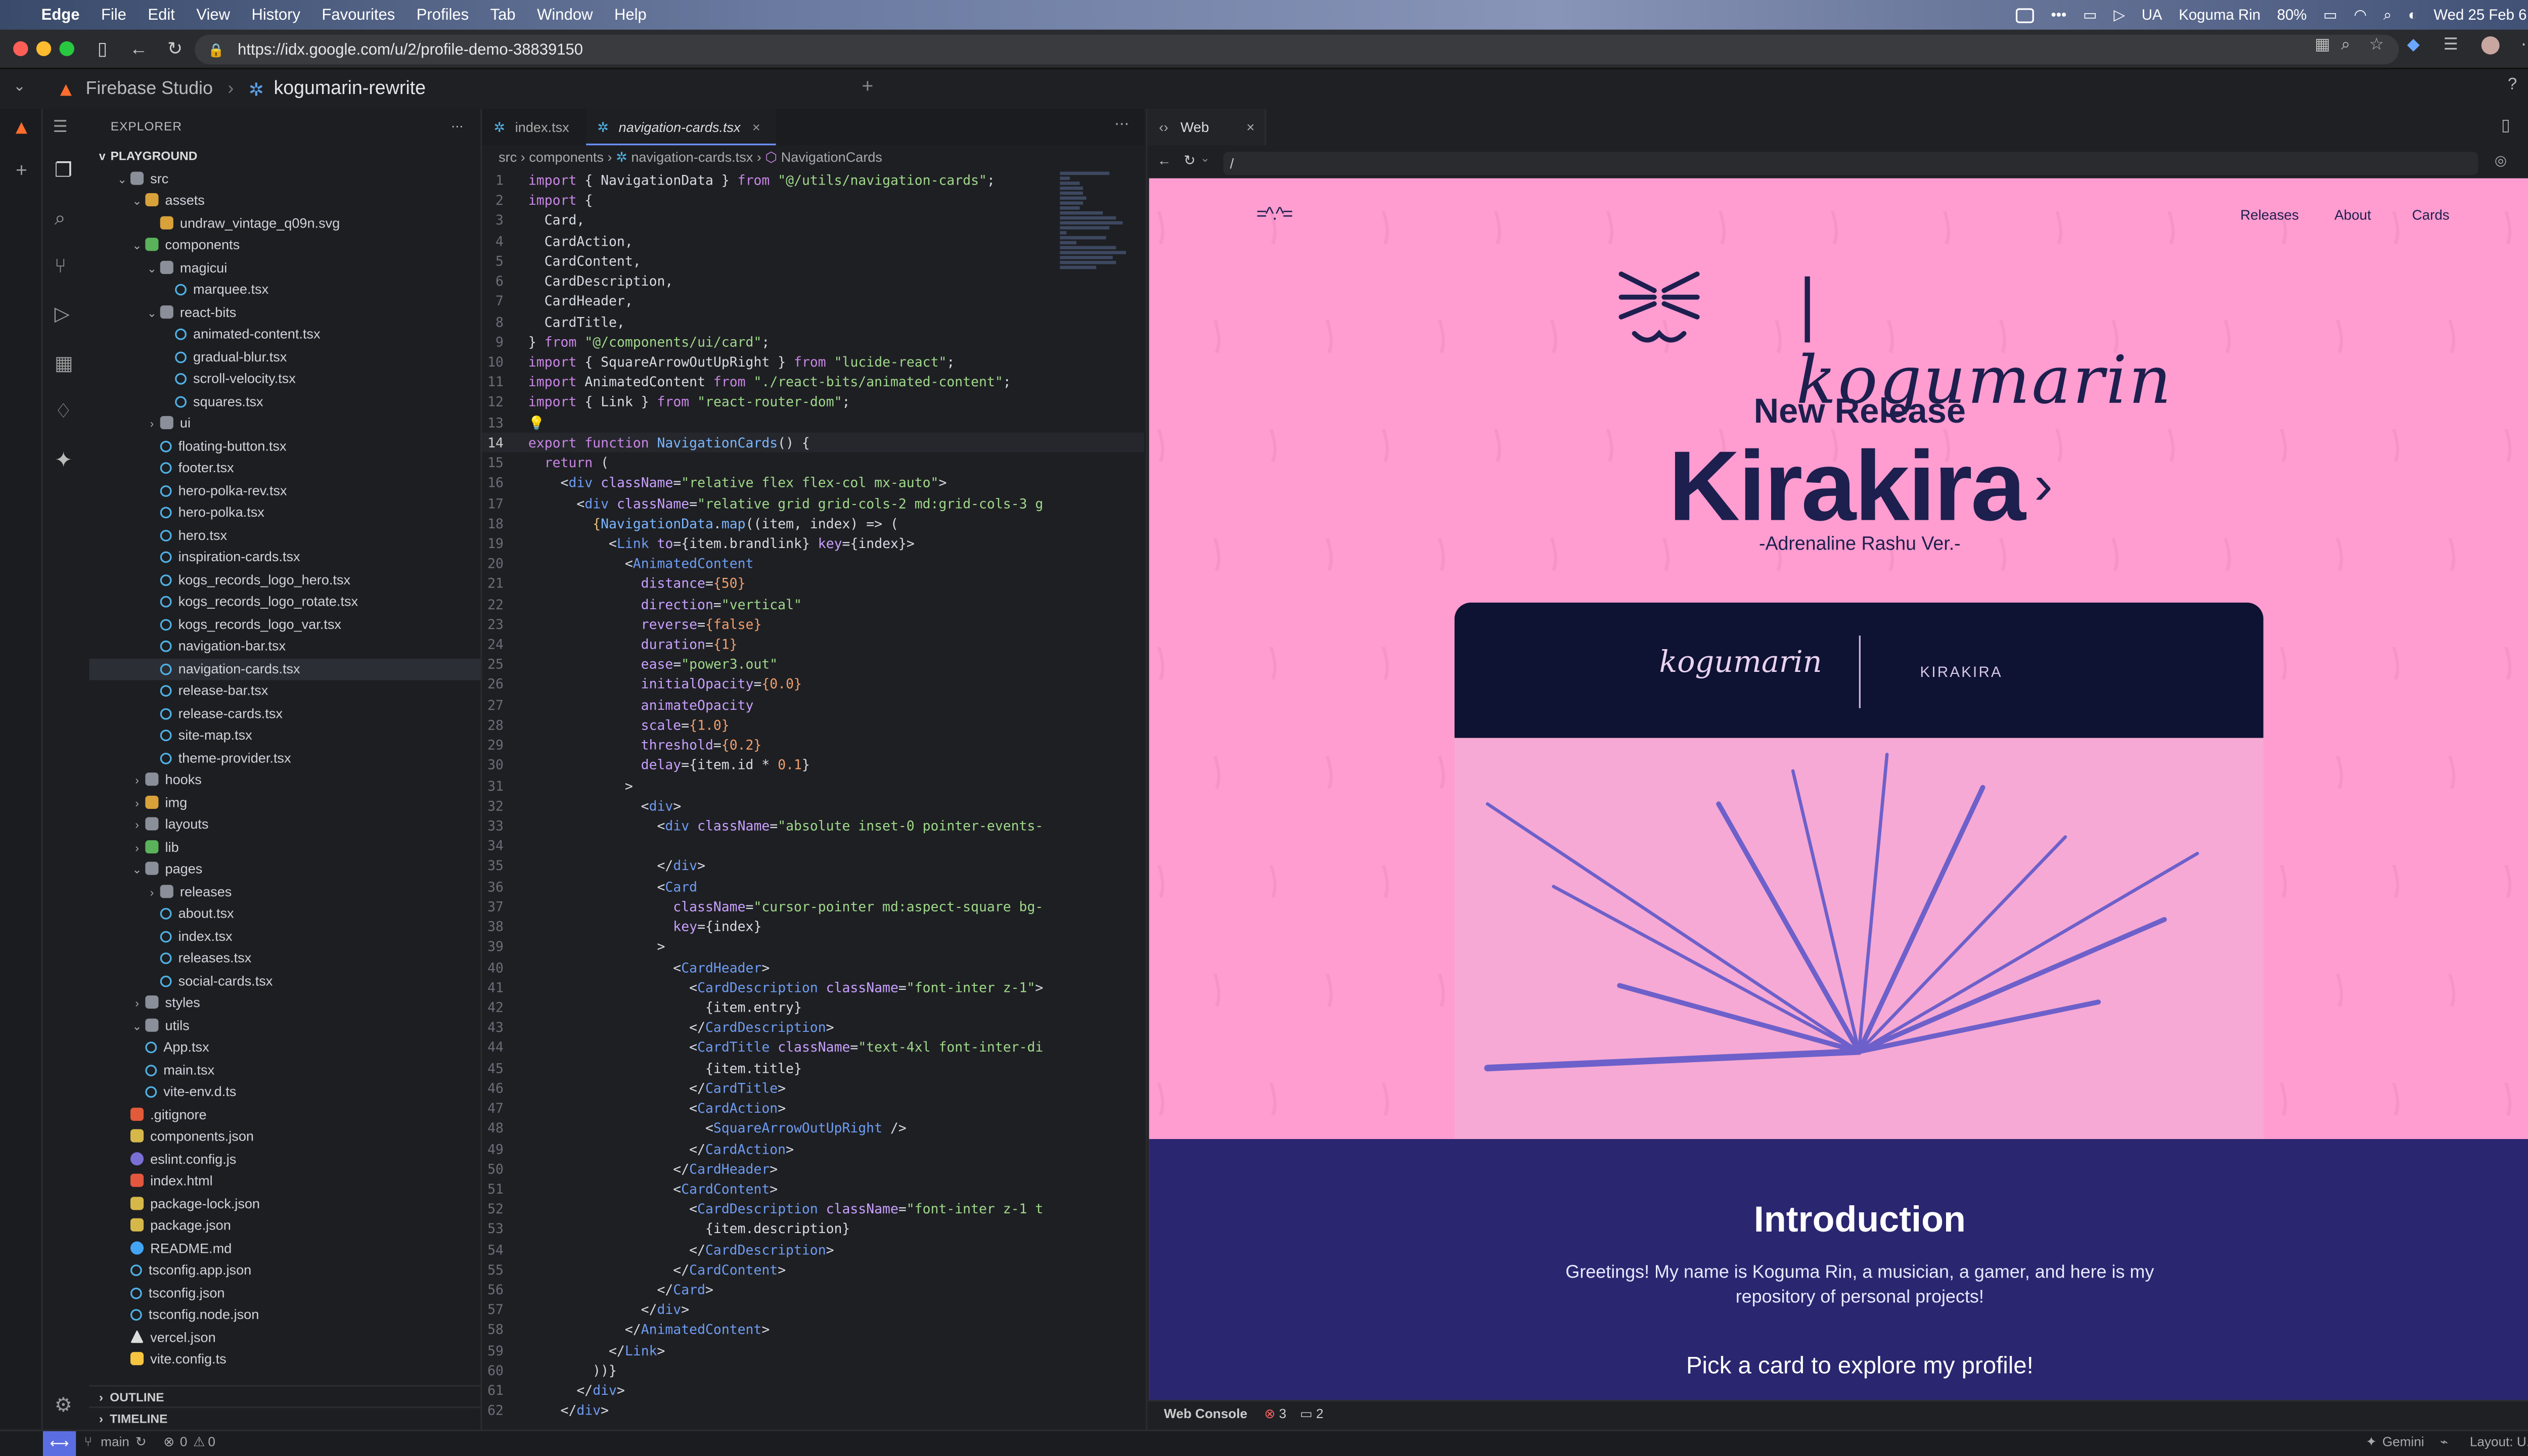 The height and width of the screenshot is (1456, 2528). Describe the element at coordinates (284, 1360) in the screenshot. I see `tree-item: vite.config.ts` at that location.